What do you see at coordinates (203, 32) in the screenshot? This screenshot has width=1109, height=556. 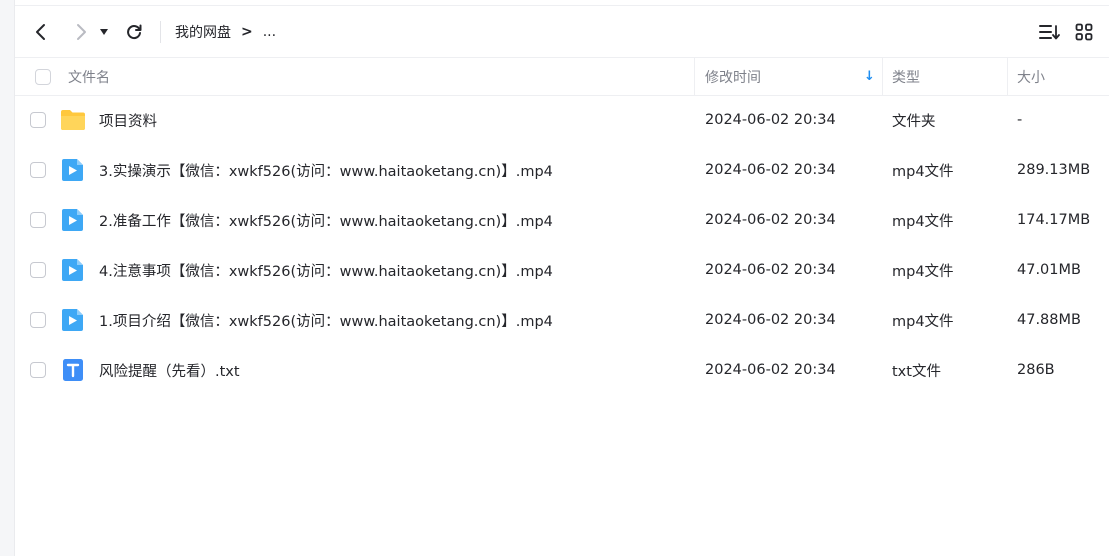 I see `breadcrumb-root: 我的网盘` at bounding box center [203, 32].